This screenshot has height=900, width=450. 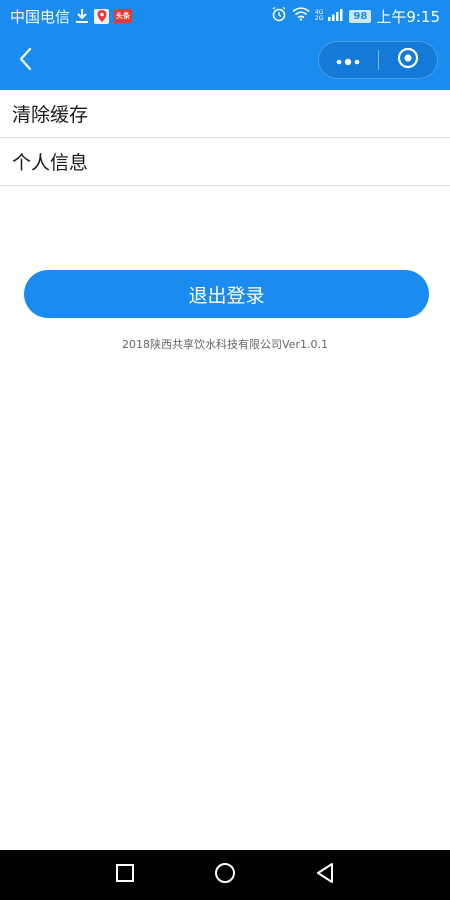 I want to click on status-time: 上午9:15, so click(x=408, y=16).